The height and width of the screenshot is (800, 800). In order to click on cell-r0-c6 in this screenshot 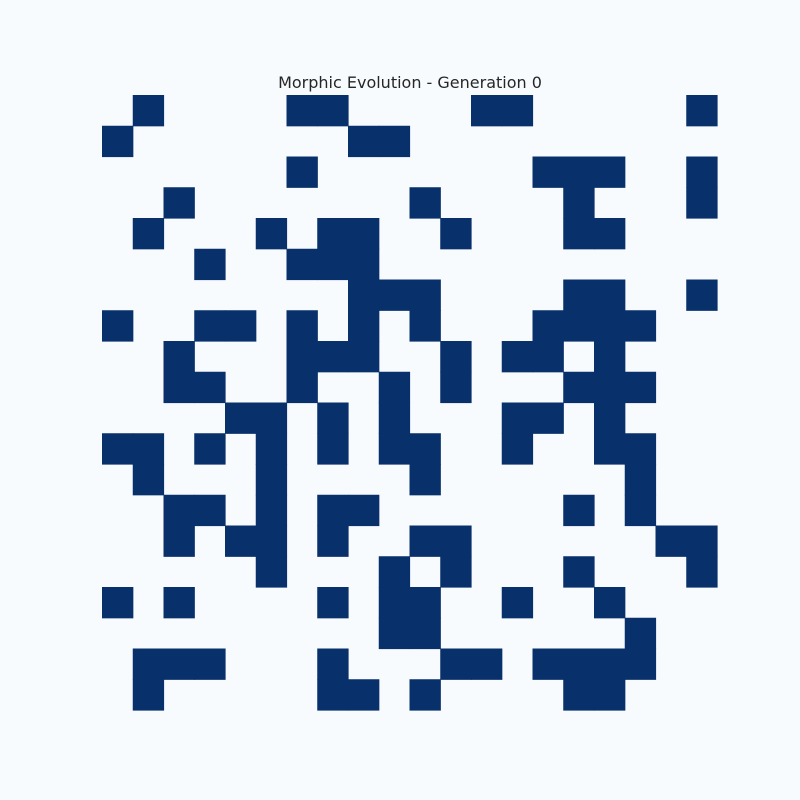, I will do `click(302, 111)`.